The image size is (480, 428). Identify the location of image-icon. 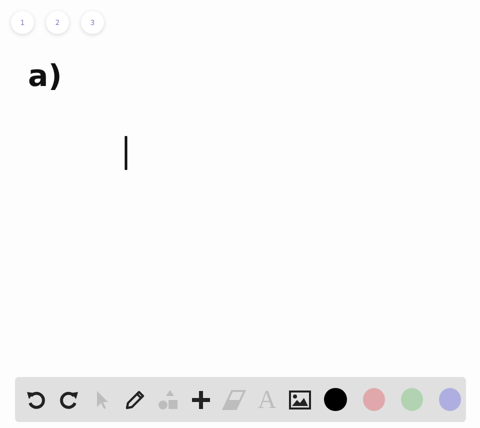
(300, 400).